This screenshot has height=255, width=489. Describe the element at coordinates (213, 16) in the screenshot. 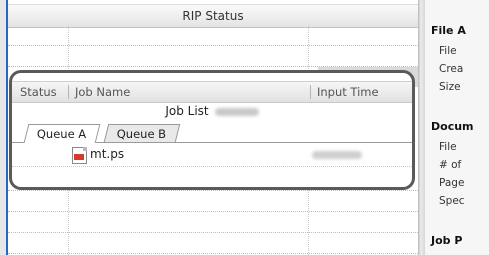

I see `rip-status-header: RIP Status` at that location.